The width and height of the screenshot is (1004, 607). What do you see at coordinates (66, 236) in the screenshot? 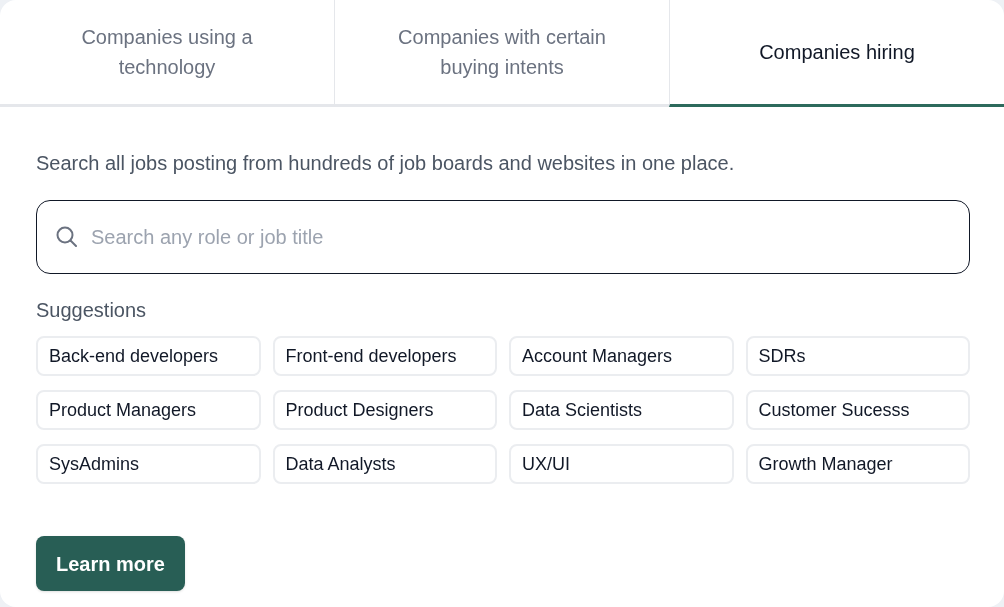
I see `search-icon` at bounding box center [66, 236].